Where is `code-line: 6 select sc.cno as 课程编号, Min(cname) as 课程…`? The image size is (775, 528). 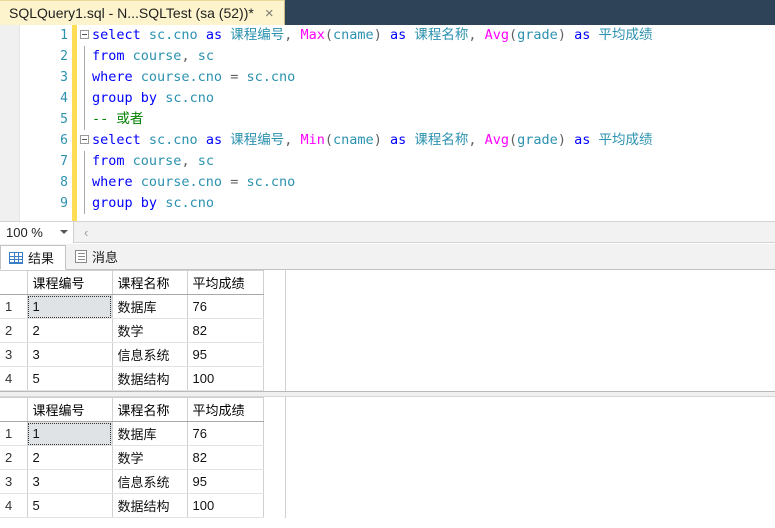
code-line: 6 select sc.cno as 课程编号, Min(cname) as 课程… is located at coordinates (387, 140).